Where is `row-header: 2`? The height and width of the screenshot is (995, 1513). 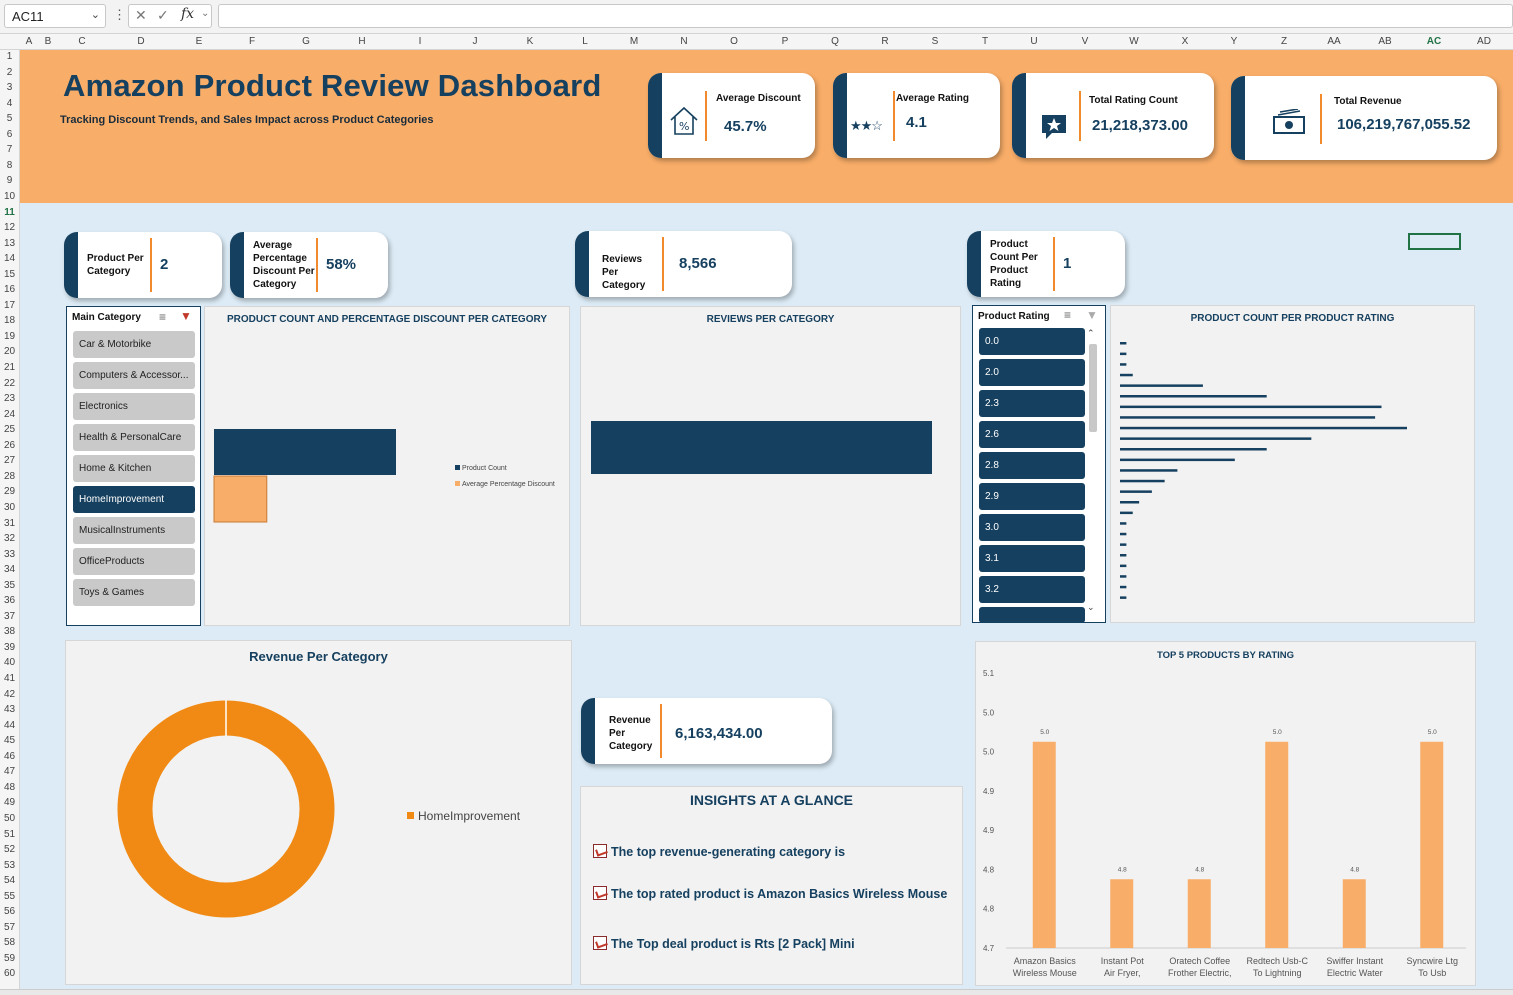 row-header: 2 is located at coordinates (9, 72).